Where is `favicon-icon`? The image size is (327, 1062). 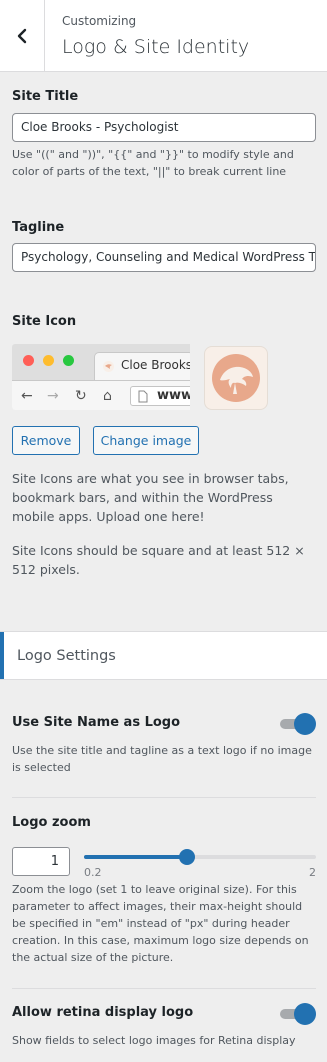
favicon-icon is located at coordinates (108, 366).